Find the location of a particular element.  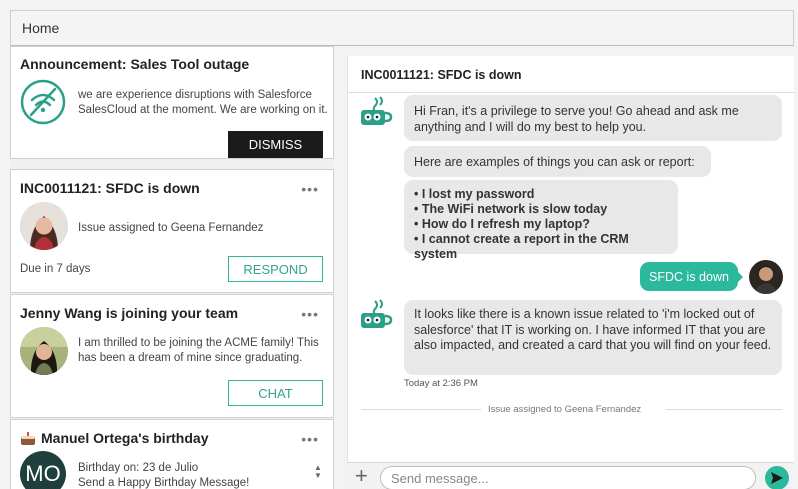

avatar-initials: MO is located at coordinates (43, 470).